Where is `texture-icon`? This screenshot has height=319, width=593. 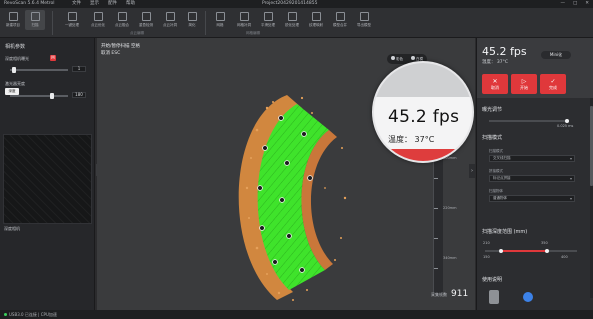
texture-icon is located at coordinates (316, 16).